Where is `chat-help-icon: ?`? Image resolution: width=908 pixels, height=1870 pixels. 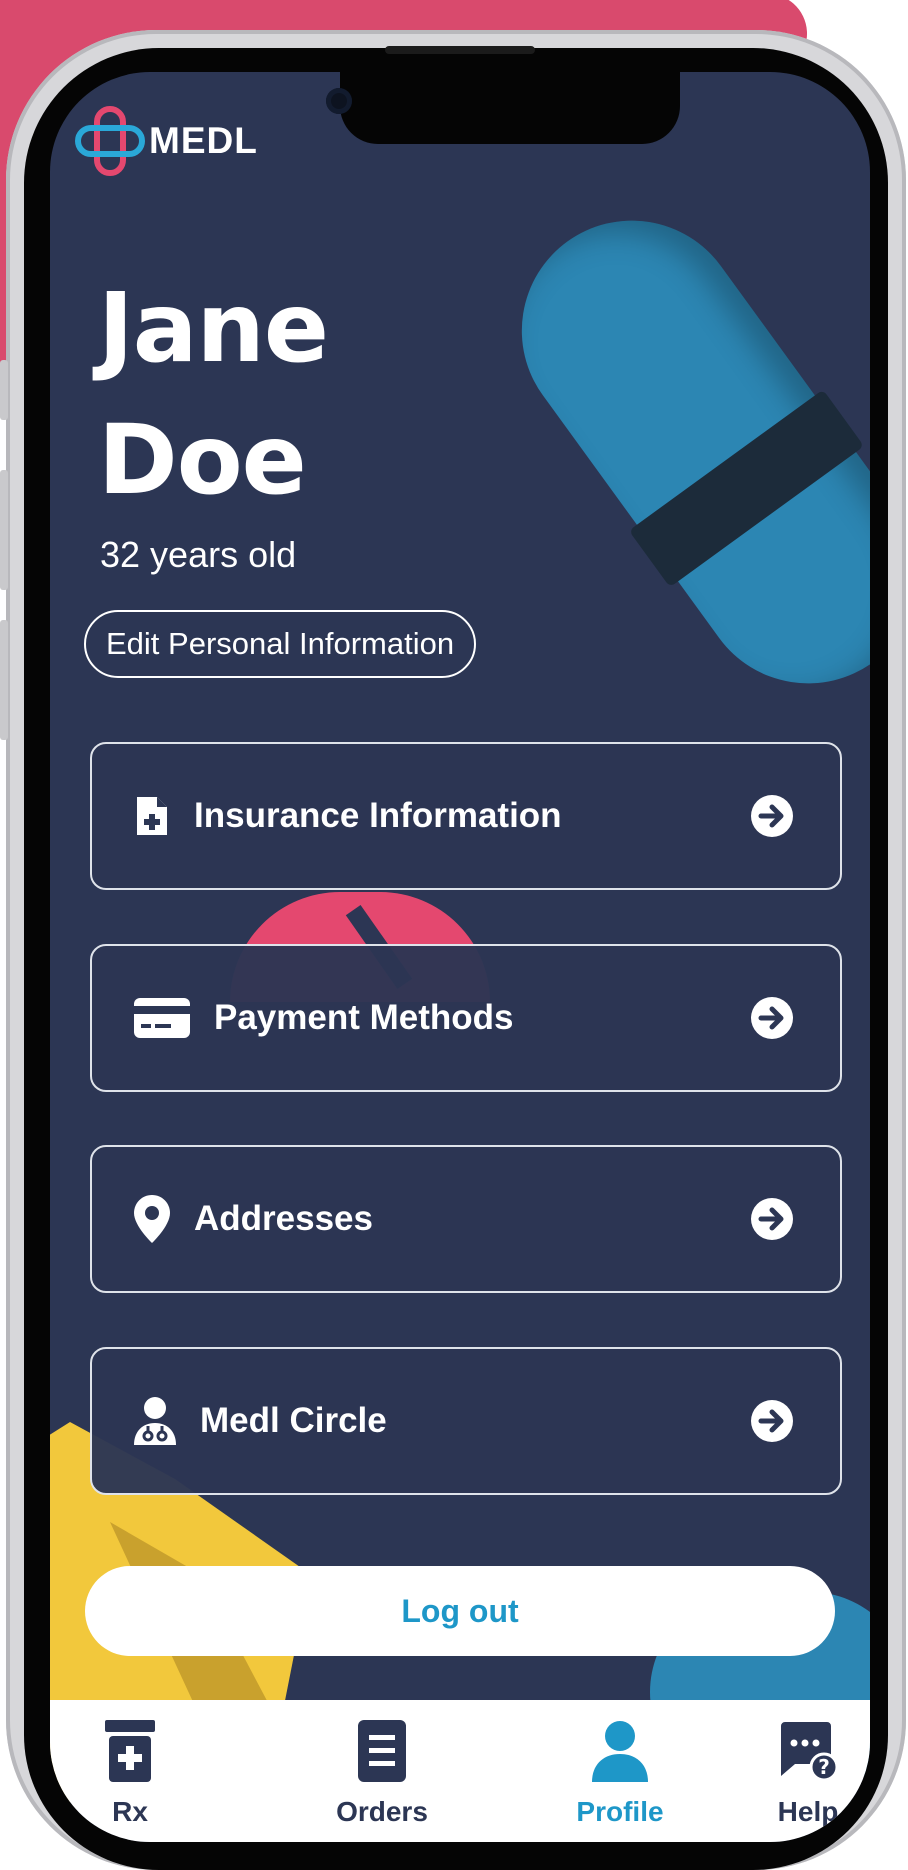 chat-help-icon: ? is located at coordinates (808, 1751).